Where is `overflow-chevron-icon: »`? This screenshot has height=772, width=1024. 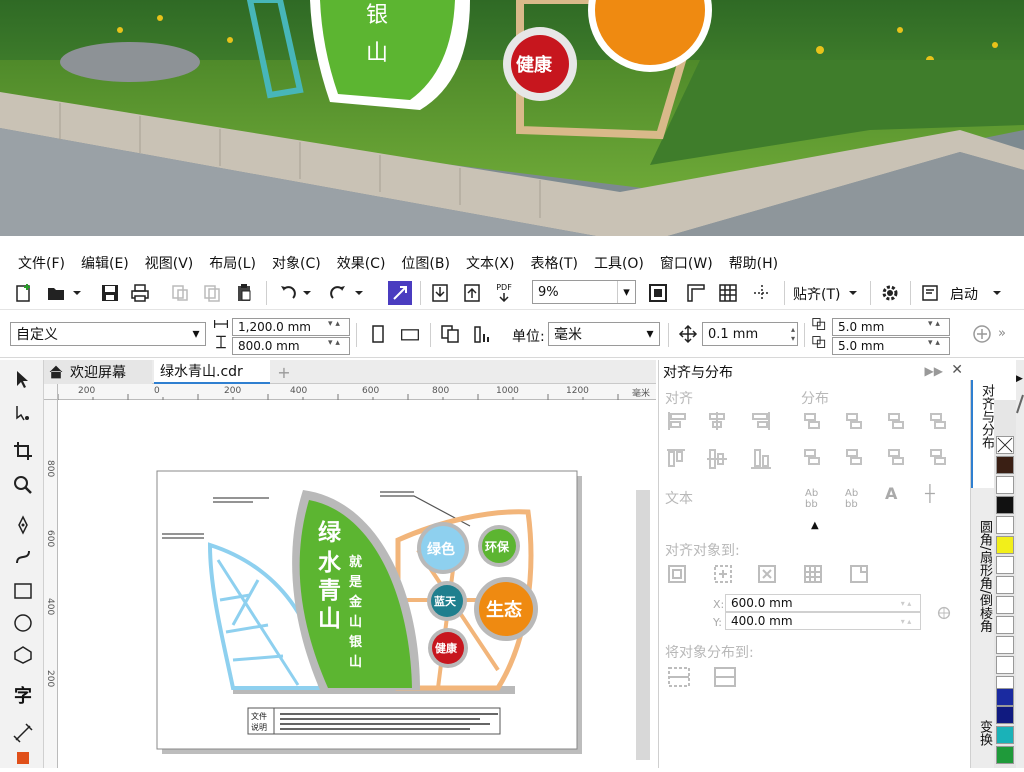 overflow-chevron-icon: » is located at coordinates (1002, 333).